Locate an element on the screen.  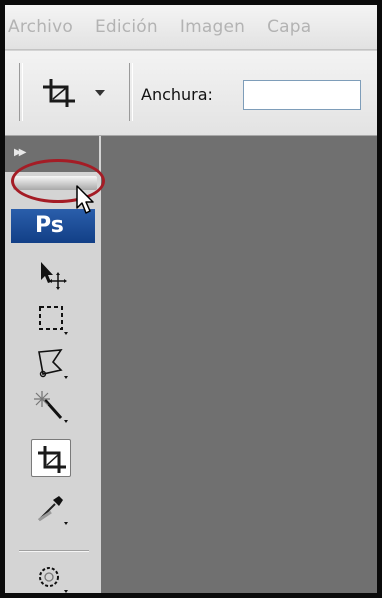
options-bar-grip is located at coordinates (21, 92).